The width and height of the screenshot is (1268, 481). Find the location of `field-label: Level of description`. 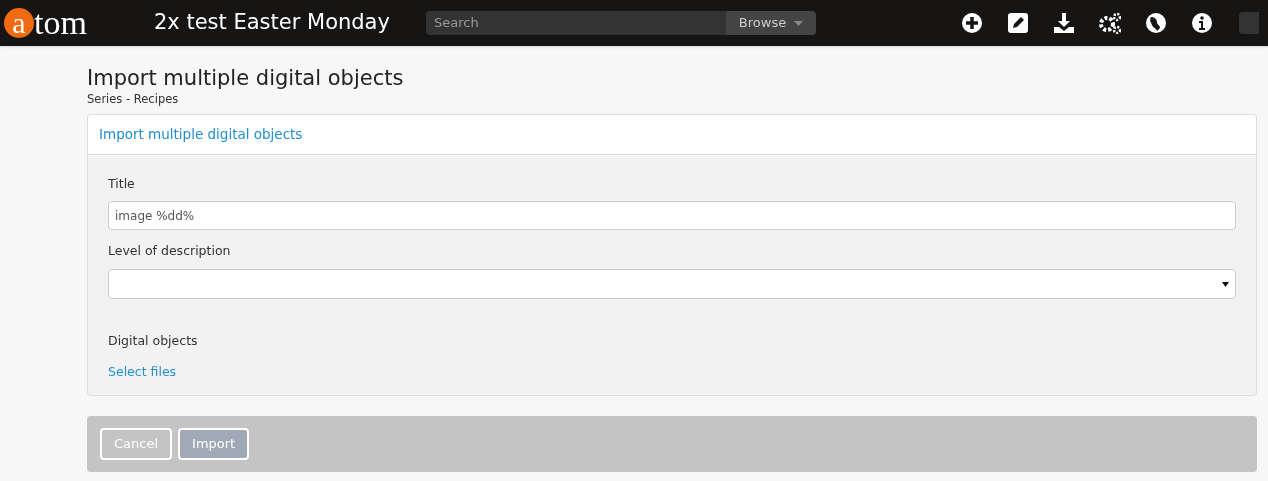

field-label: Level of description is located at coordinates (170, 251).